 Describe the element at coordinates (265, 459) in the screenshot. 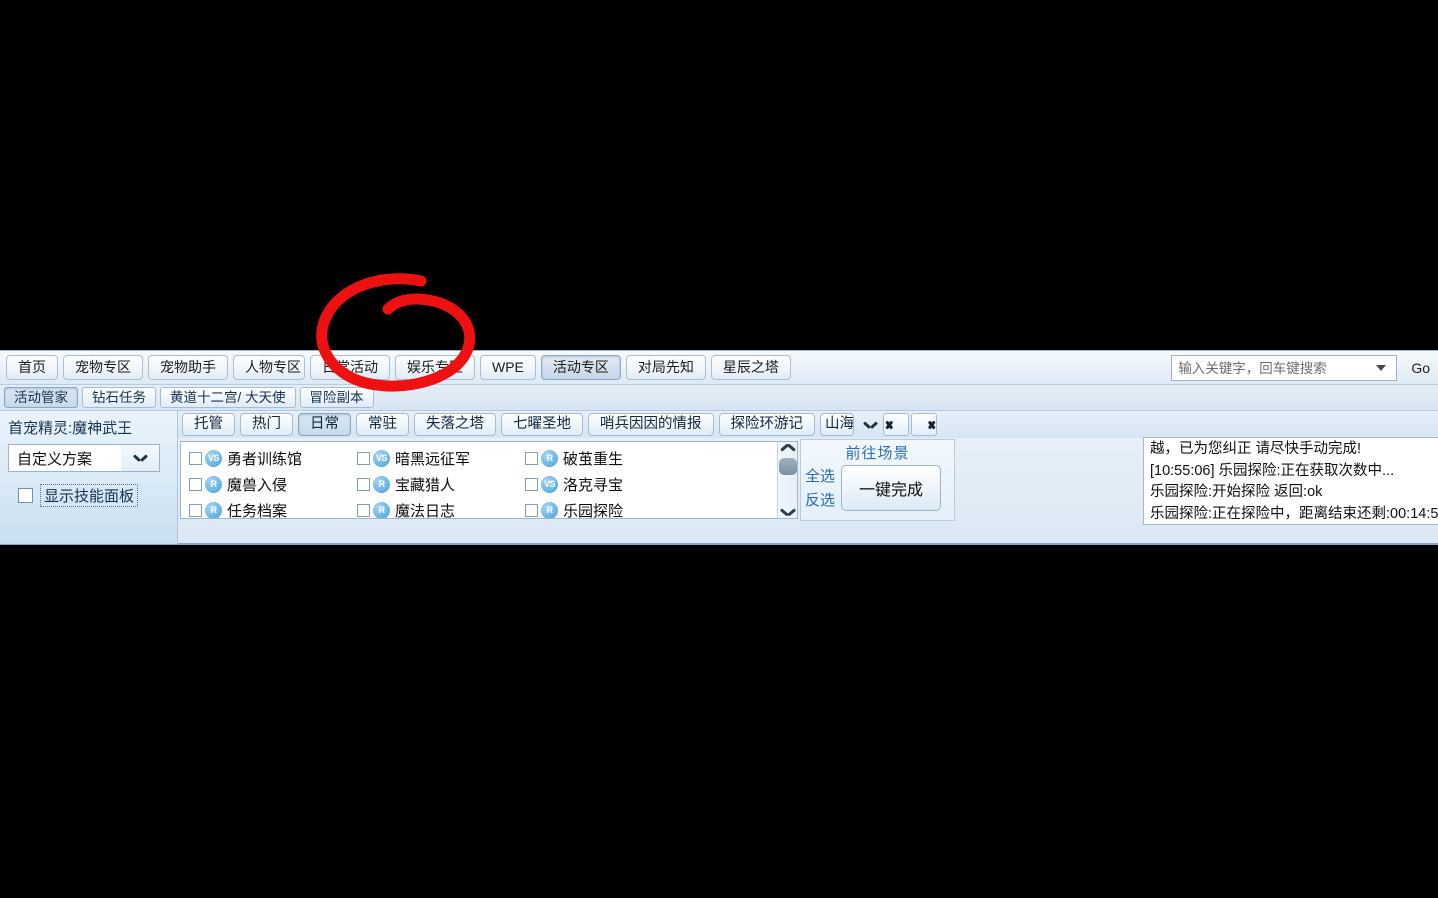

I see `activity-label: 勇者训练馆` at that location.